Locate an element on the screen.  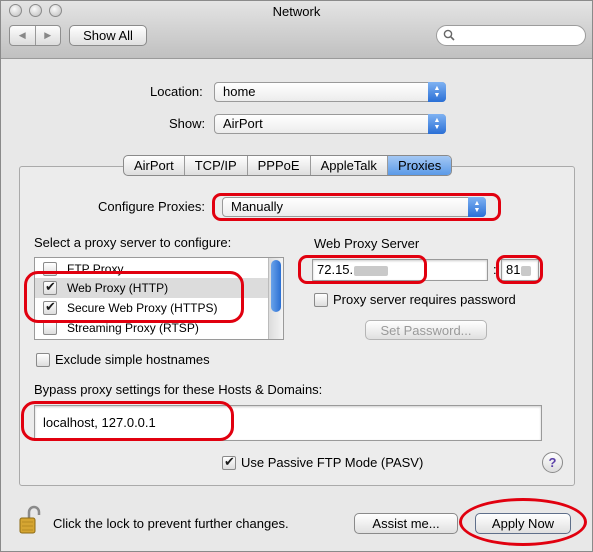
list-item-ftp-proxy: FTP Proxy is located at coordinates (152, 269).